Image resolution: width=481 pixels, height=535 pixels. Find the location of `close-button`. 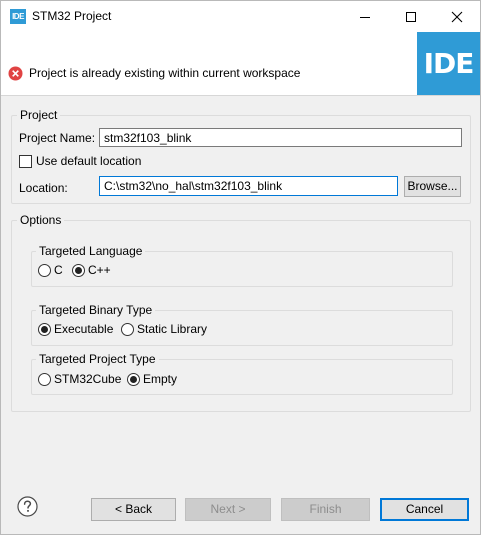

close-button is located at coordinates (457, 16).